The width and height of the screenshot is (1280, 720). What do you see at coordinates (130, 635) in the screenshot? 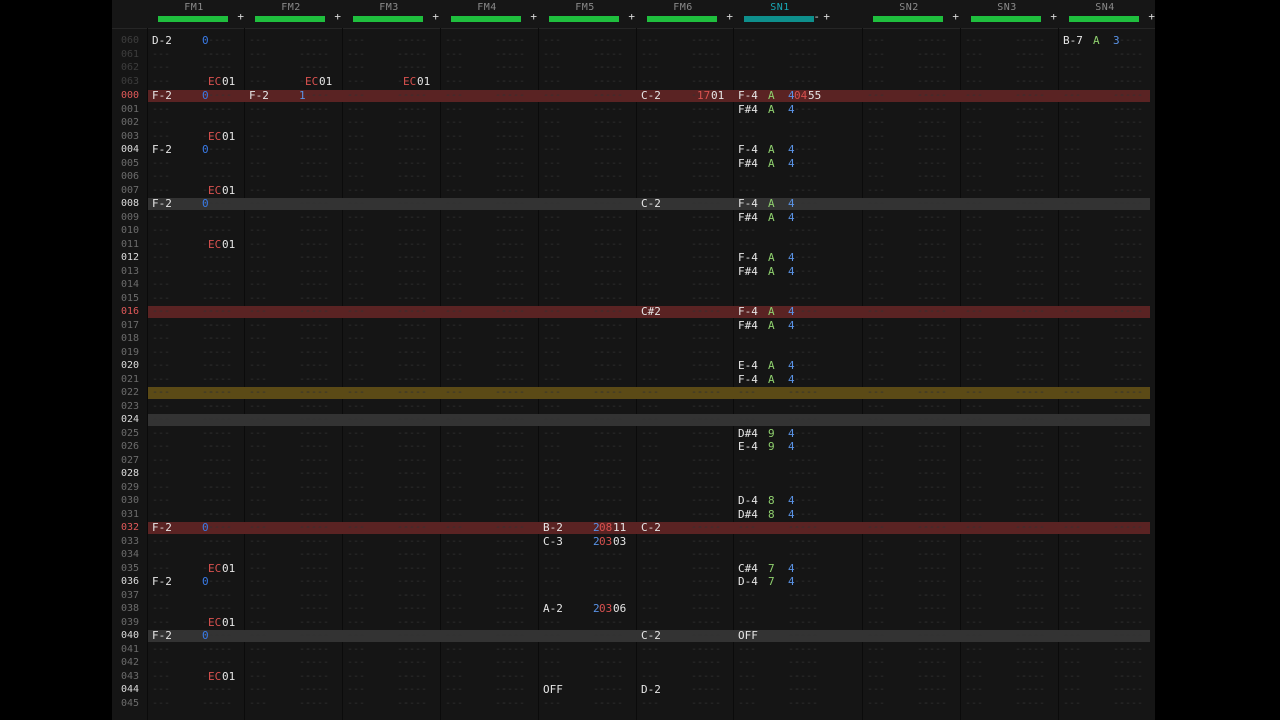
I see `row-number: 040` at bounding box center [130, 635].